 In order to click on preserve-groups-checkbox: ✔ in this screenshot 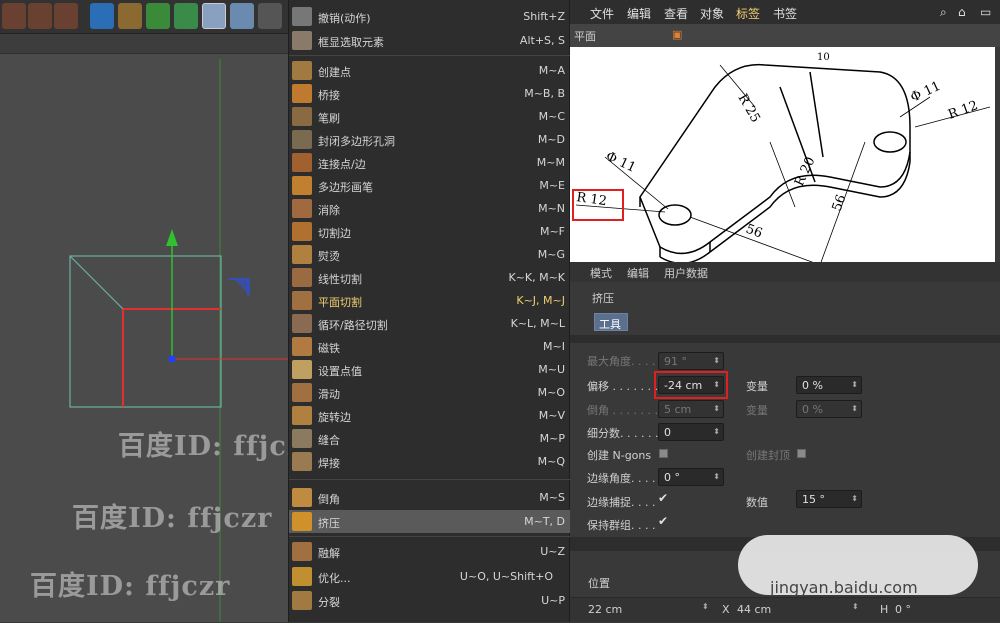, I will do `click(663, 521)`.